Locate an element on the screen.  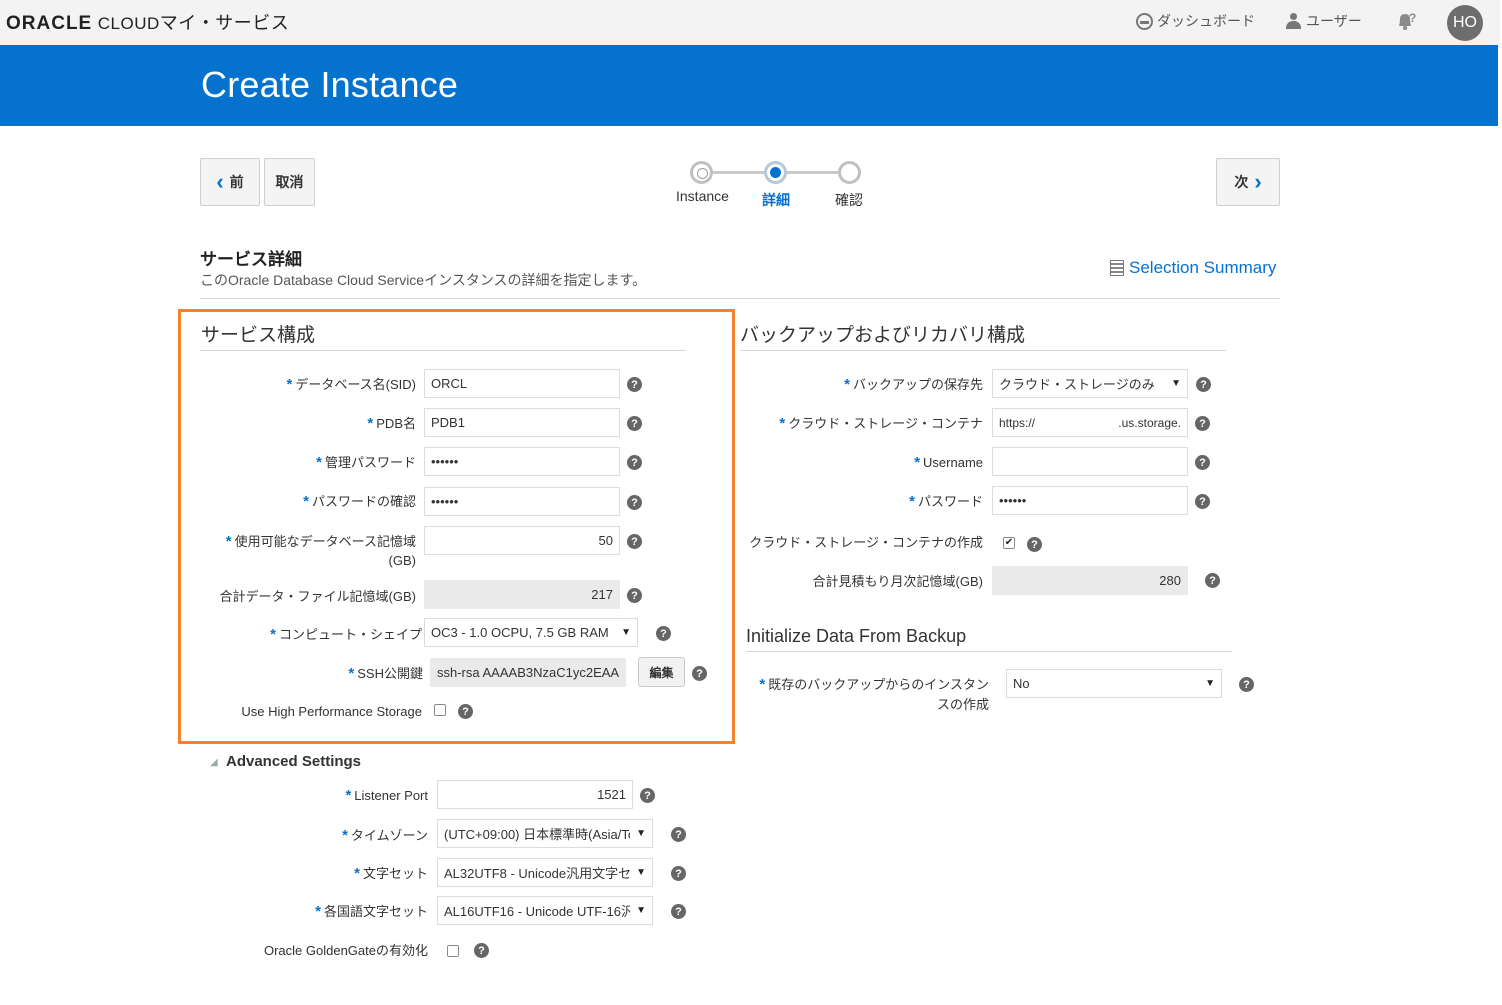
storage-container-input: https:// .us.storage. is located at coordinates (1090, 422).